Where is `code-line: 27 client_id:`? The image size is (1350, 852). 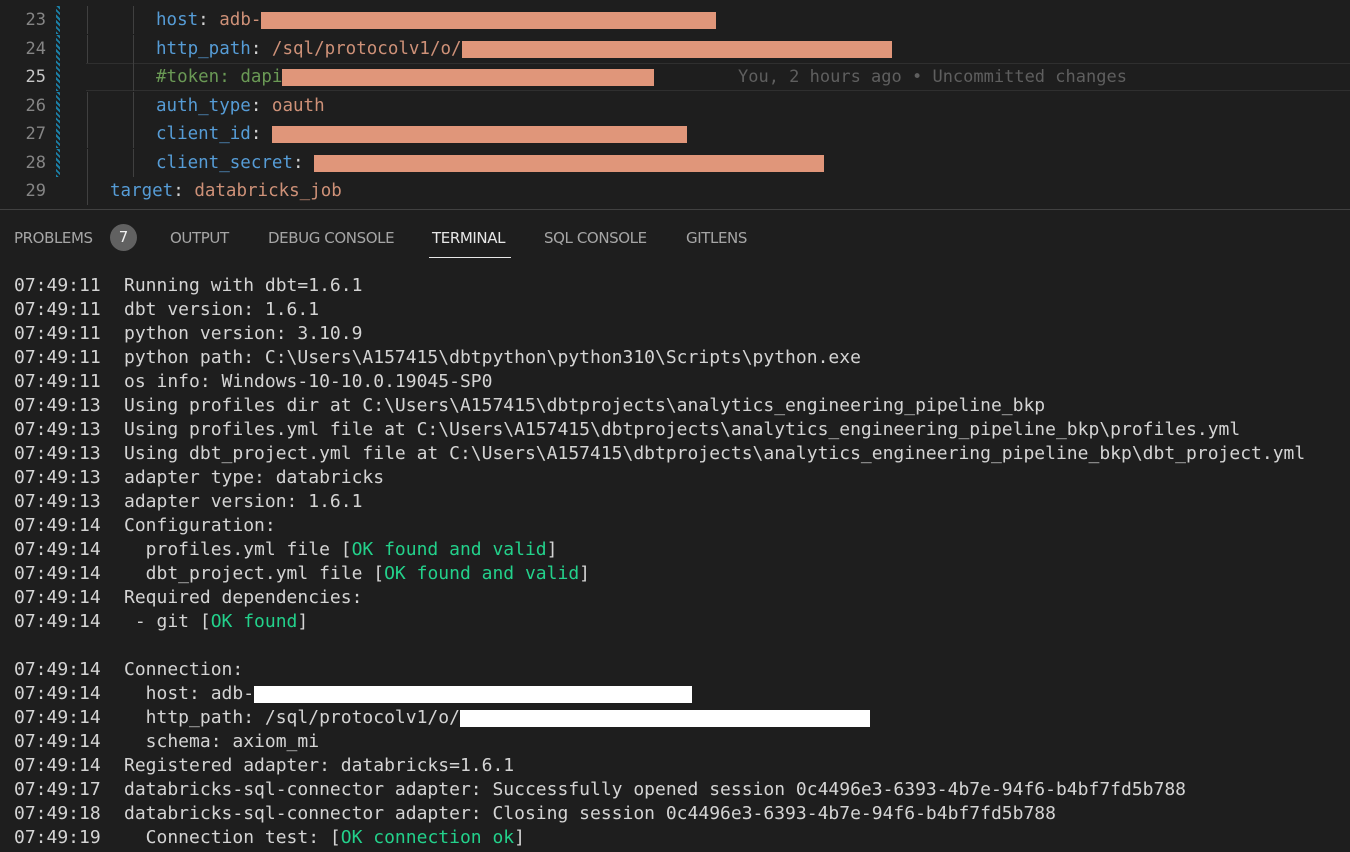
code-line: 27 client_id: is located at coordinates (675, 134).